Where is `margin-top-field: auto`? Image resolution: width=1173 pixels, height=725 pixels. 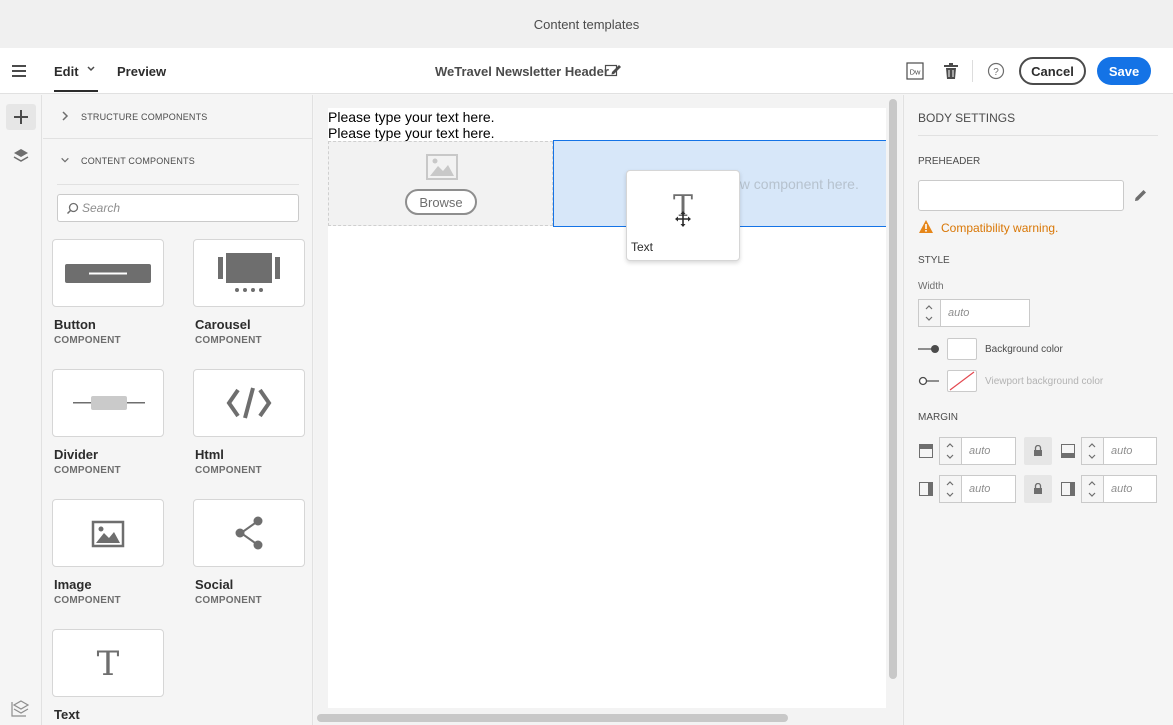
margin-top-field: auto is located at coordinates (988, 451).